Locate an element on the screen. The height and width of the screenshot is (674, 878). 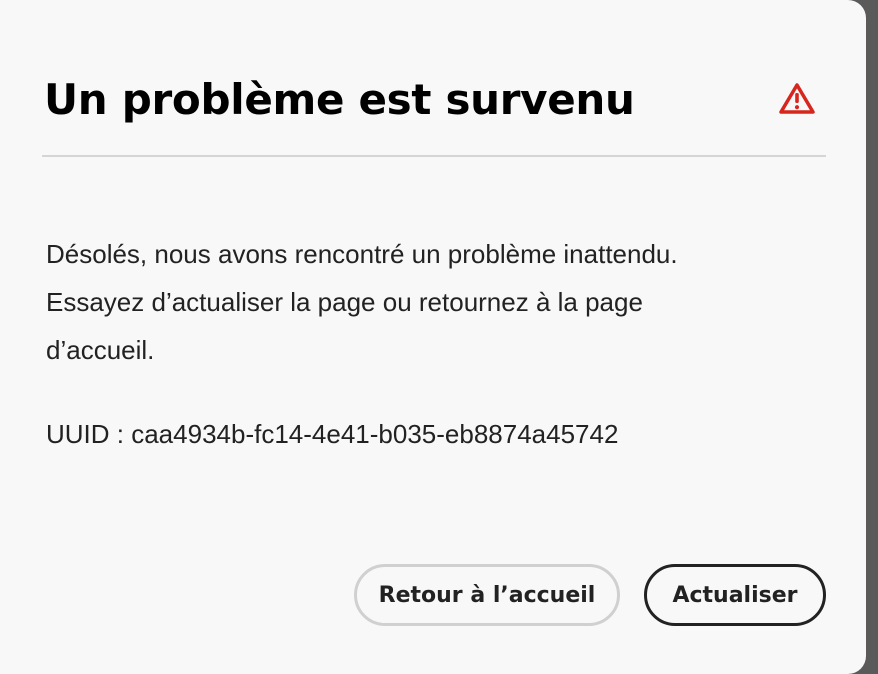
refresh-button: Actualiser is located at coordinates (735, 595).